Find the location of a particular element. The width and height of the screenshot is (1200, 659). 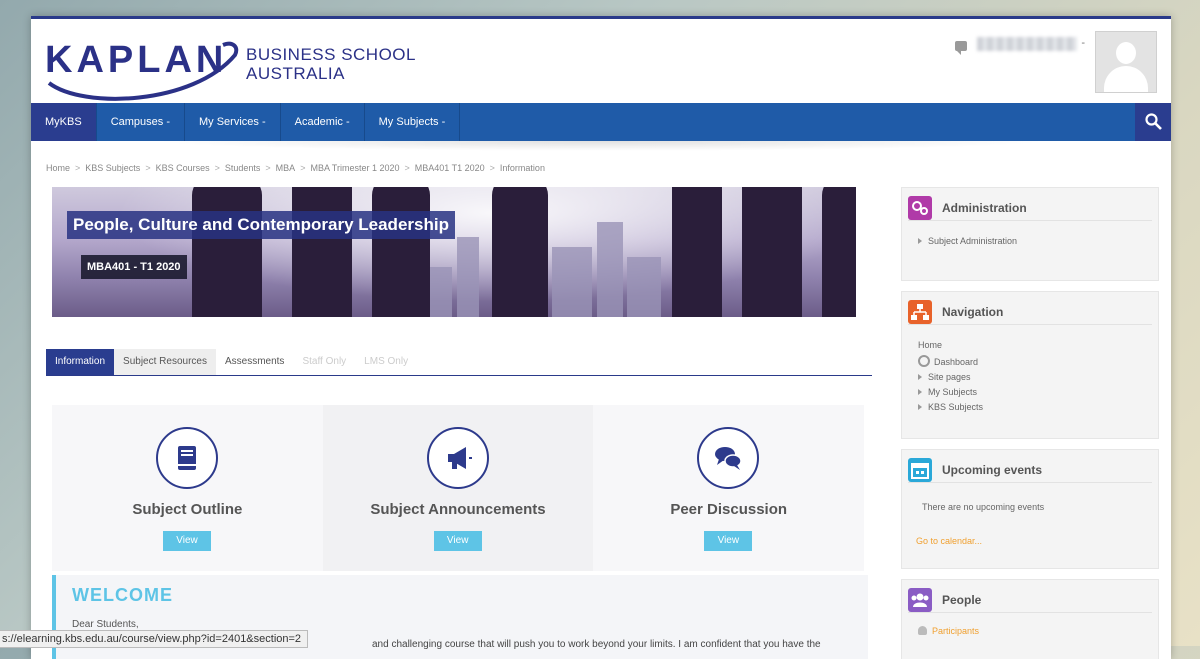

navigation-title: Navigation is located at coordinates (973, 312).